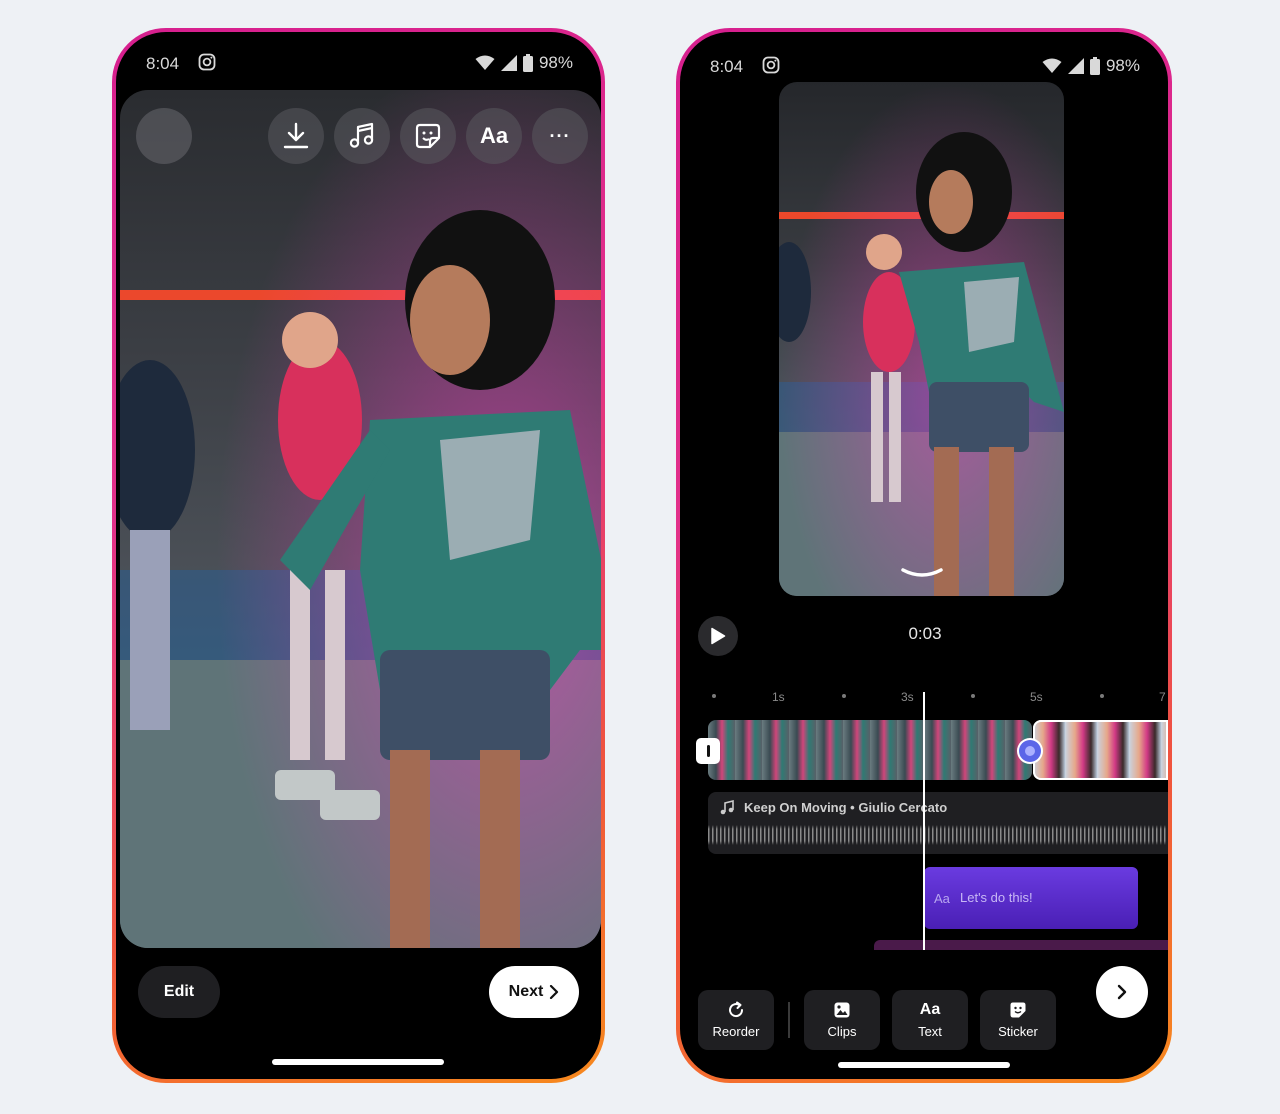 Image resolution: width=1280 pixels, height=1114 pixels. Describe the element at coordinates (789, 1020) in the screenshot. I see `toolbar-divider` at that location.